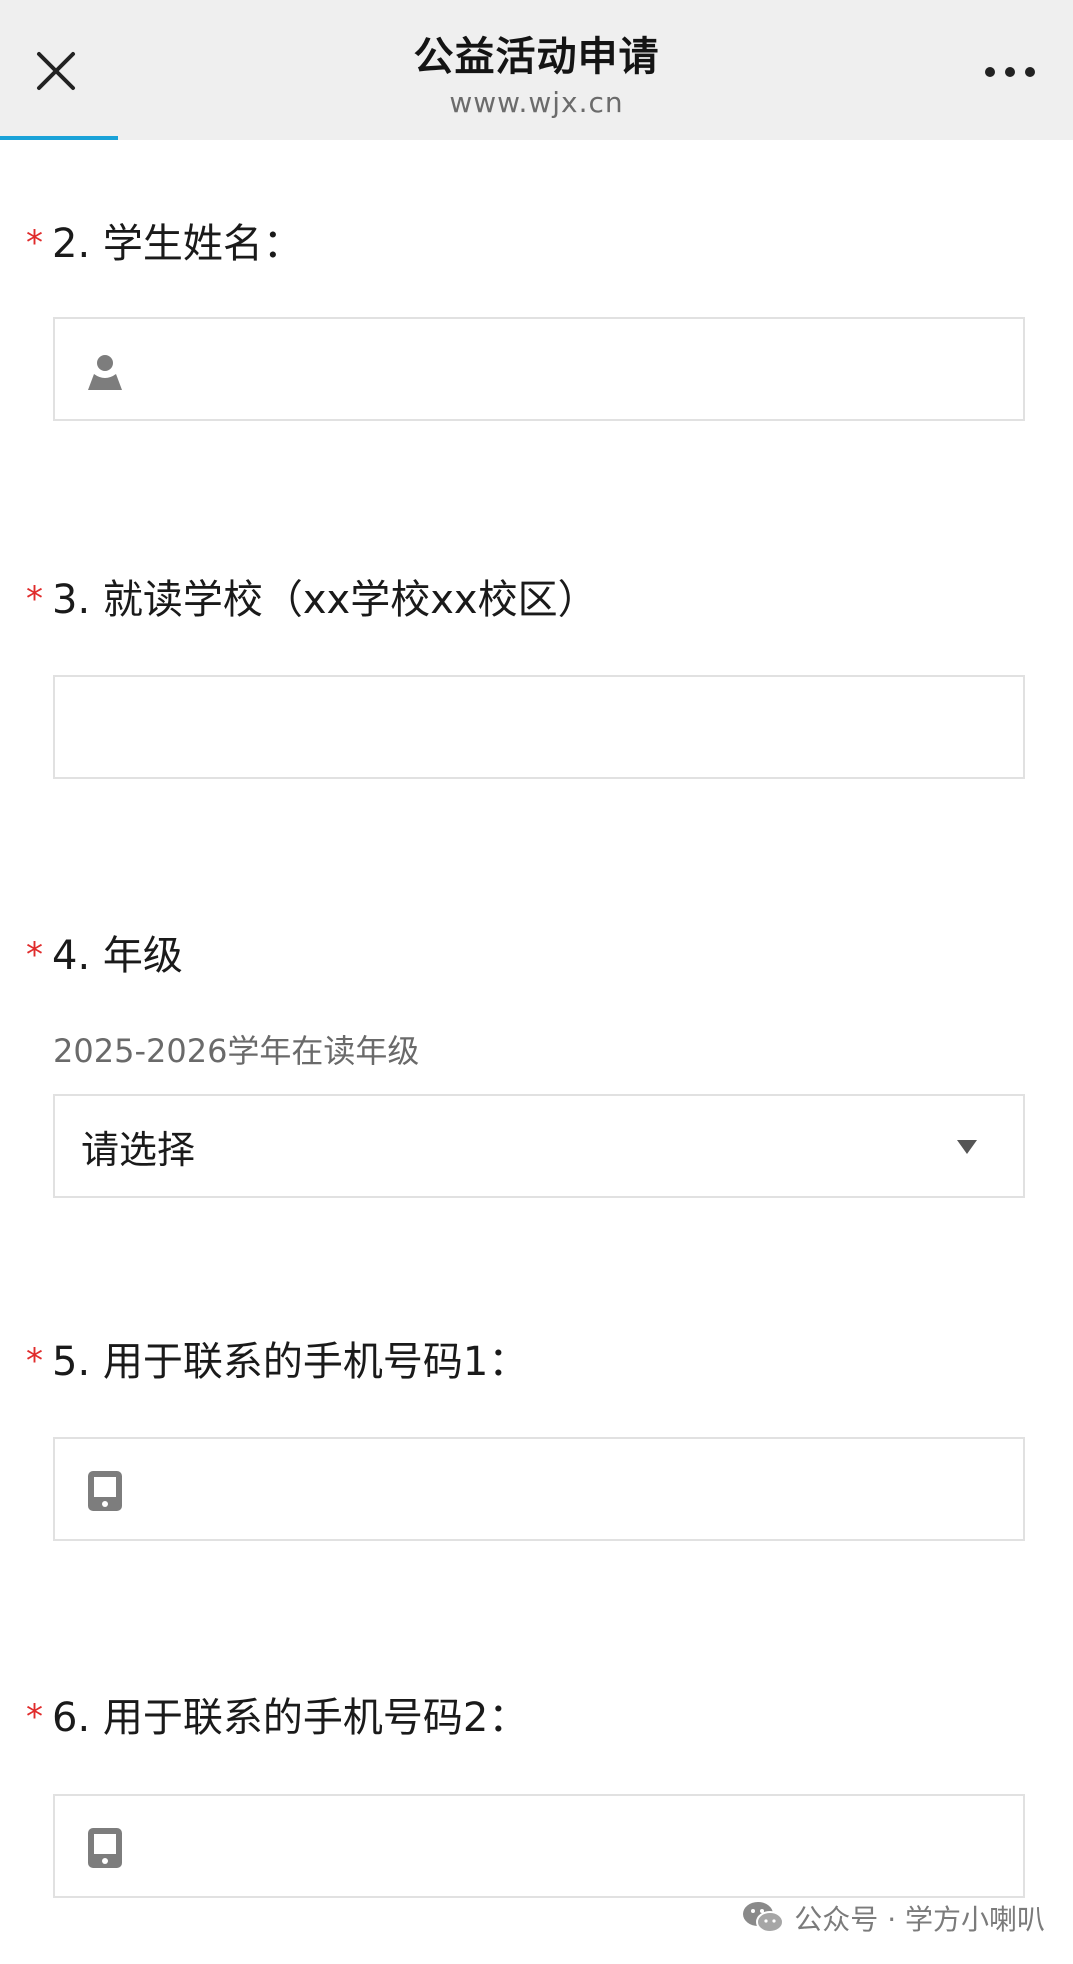  What do you see at coordinates (539, 1846) in the screenshot?
I see `phone-2-input` at bounding box center [539, 1846].